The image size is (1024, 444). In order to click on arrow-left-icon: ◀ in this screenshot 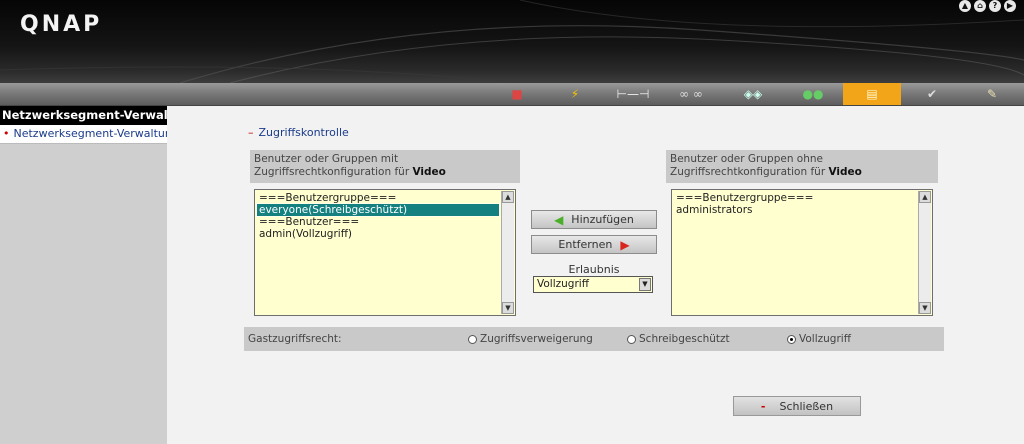, I will do `click(559, 219)`.